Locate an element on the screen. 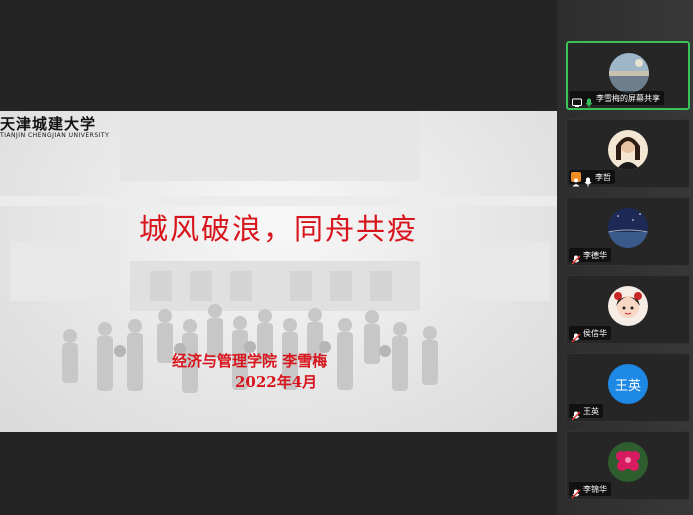  participant-tile-li-zhe: 李哲 is located at coordinates (628, 153).